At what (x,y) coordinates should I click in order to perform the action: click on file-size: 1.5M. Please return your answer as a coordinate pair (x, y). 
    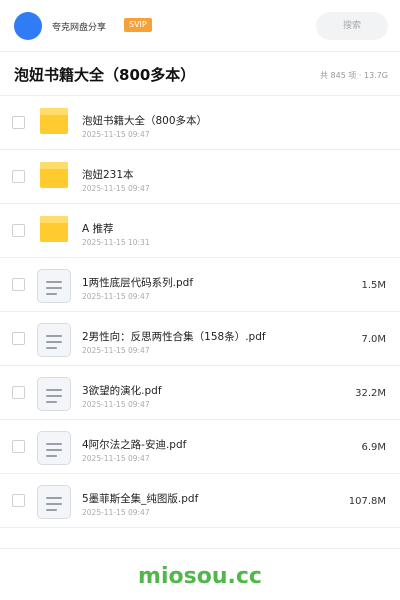
    Looking at the image, I should click on (373, 285).